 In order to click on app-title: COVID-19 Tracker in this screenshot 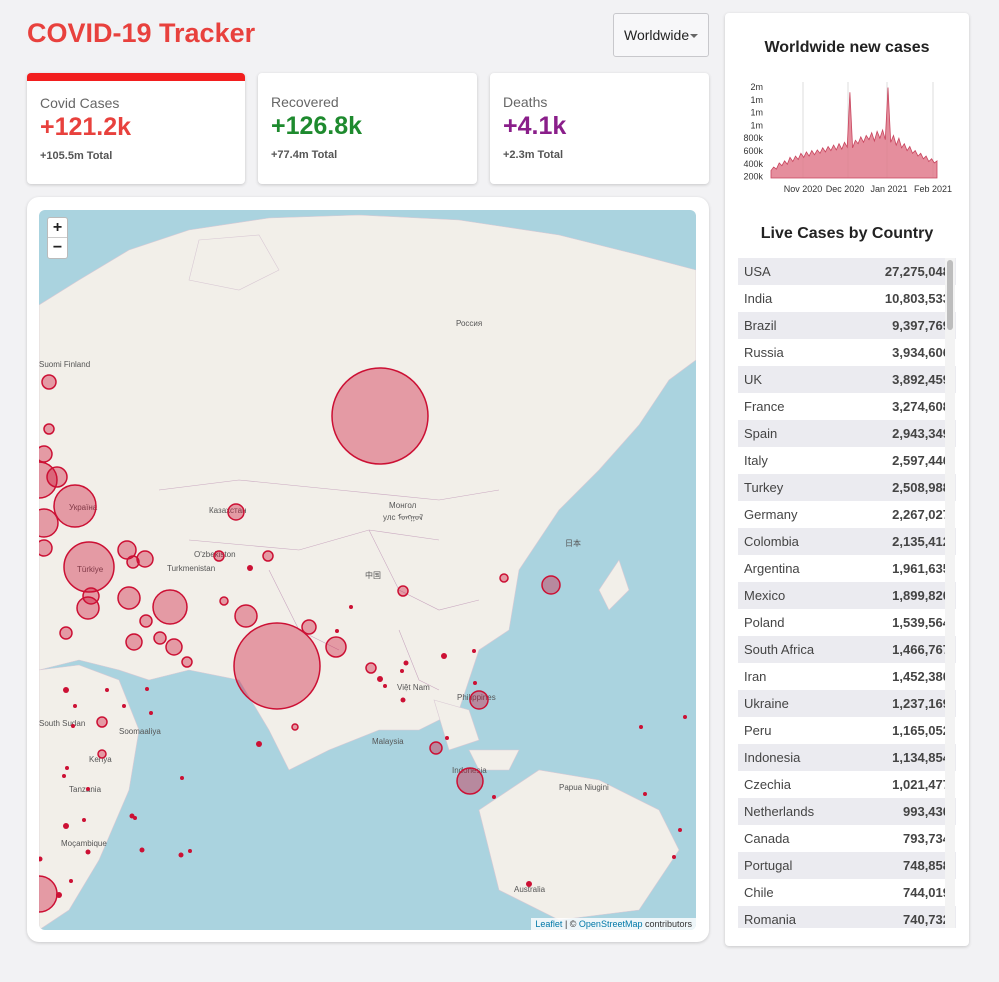, I will do `click(141, 33)`.